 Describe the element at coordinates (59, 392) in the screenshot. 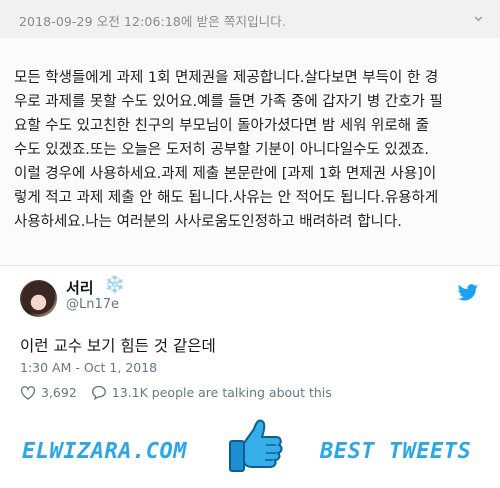

I see `like-count: 3,692` at that location.